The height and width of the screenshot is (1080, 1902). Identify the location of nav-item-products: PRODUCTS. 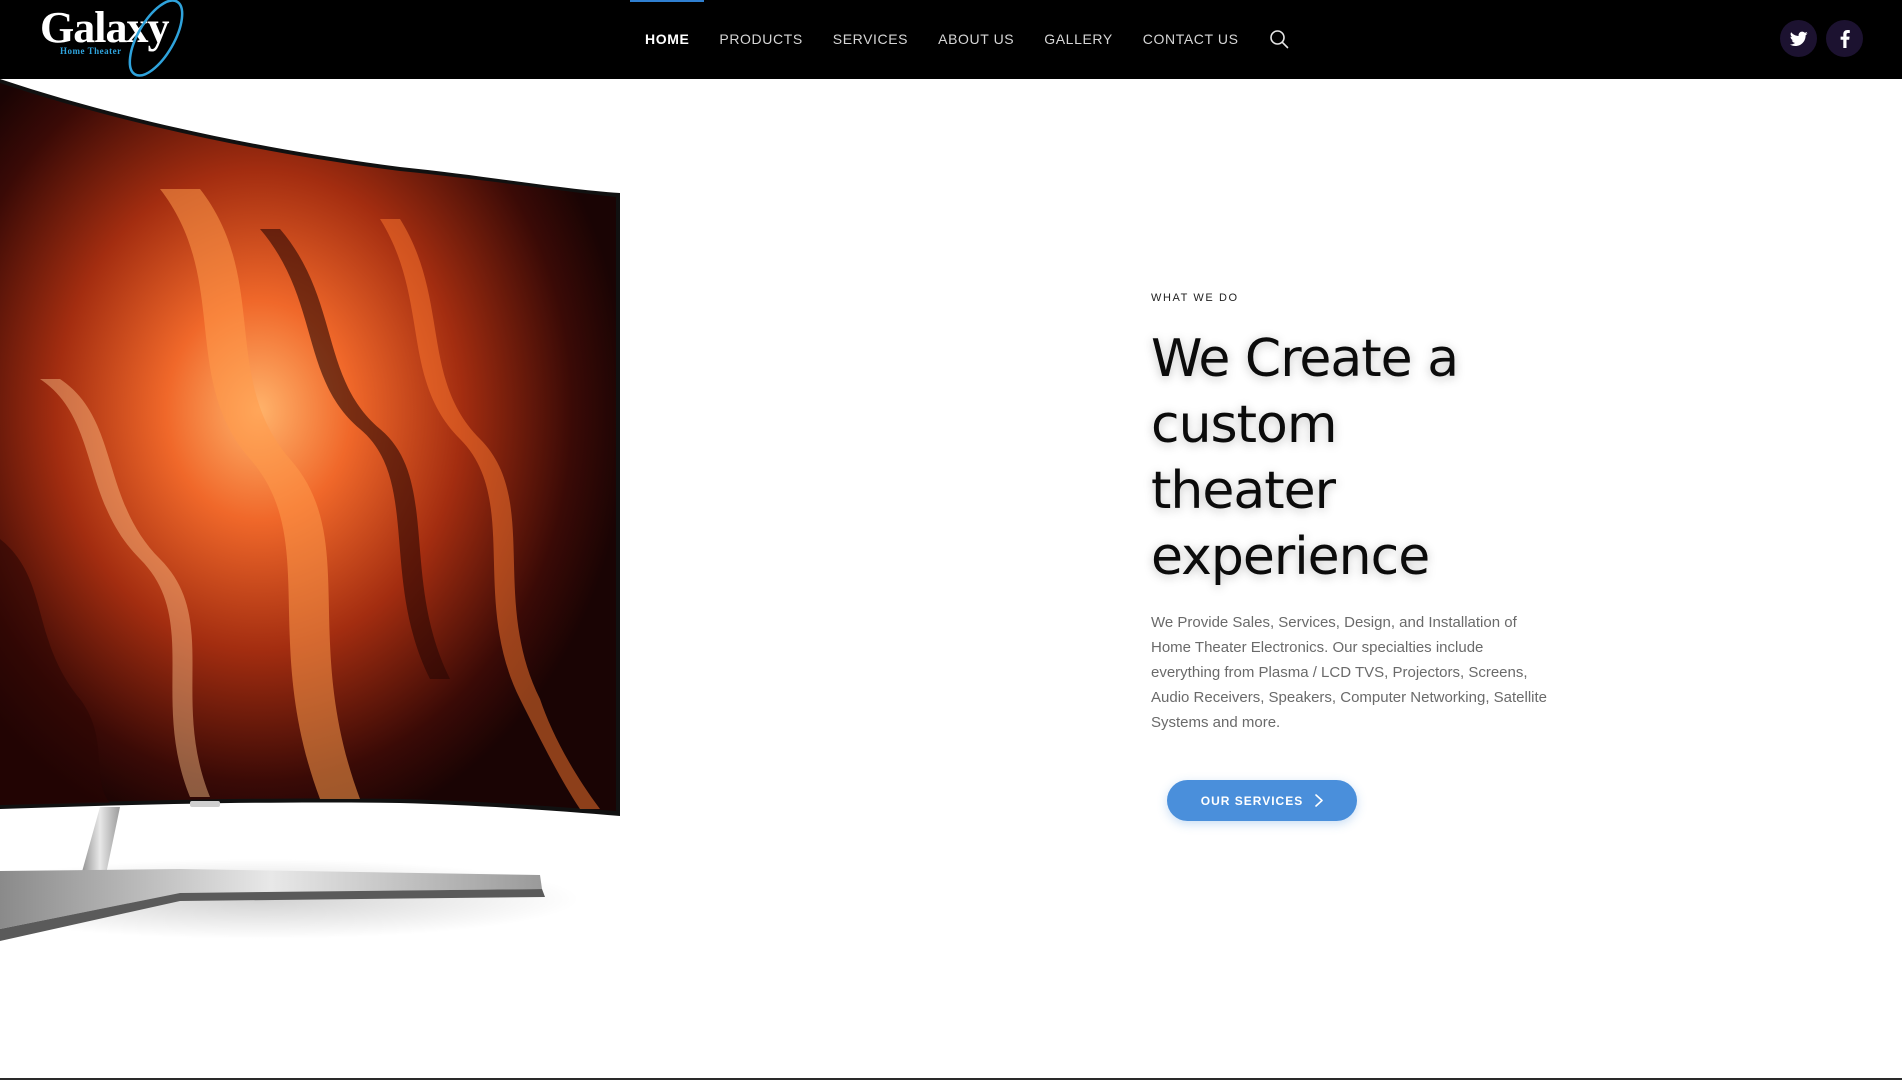
(760, 39).